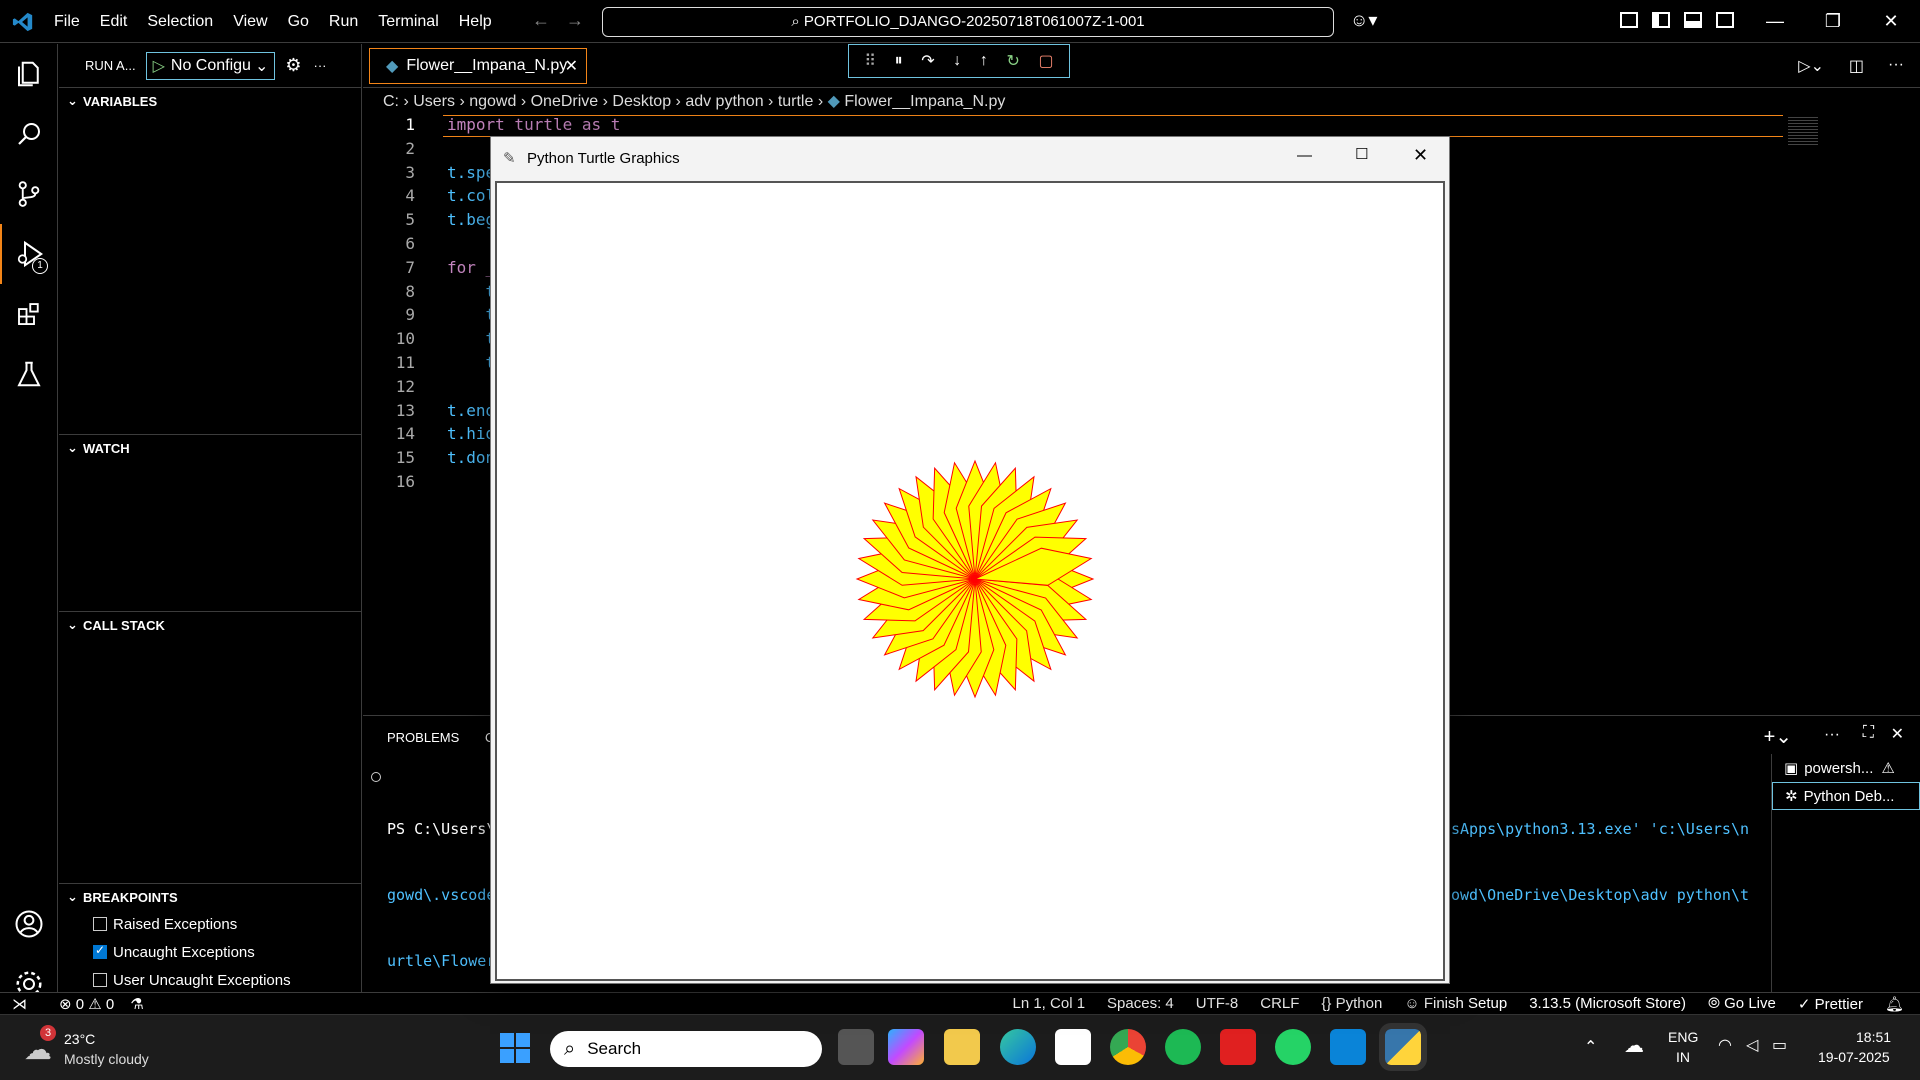  What do you see at coordinates (293, 65) in the screenshot?
I see `gear-icon: ⚙` at bounding box center [293, 65].